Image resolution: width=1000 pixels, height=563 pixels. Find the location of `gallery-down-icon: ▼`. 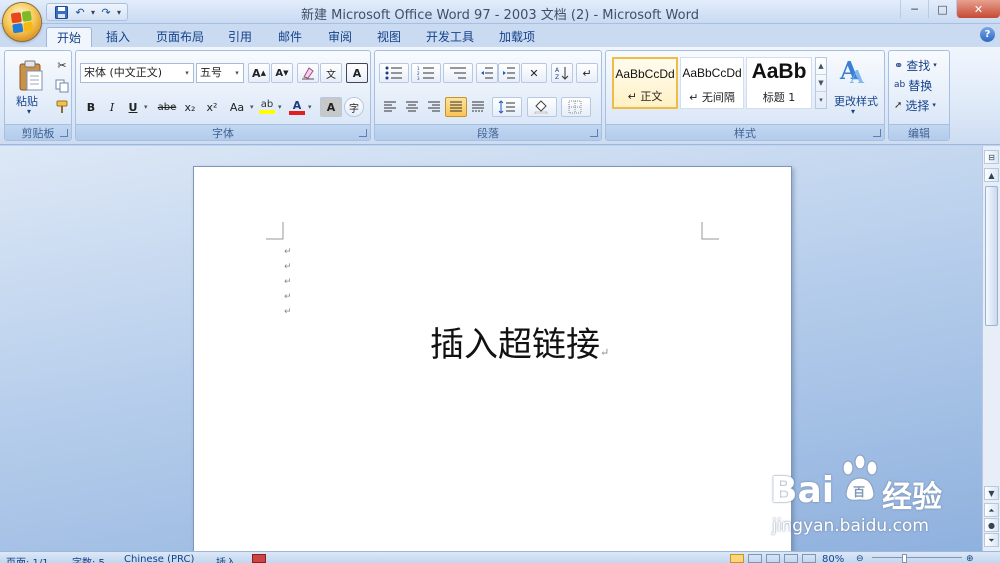

gallery-down-icon: ▼ is located at coordinates (821, 83).